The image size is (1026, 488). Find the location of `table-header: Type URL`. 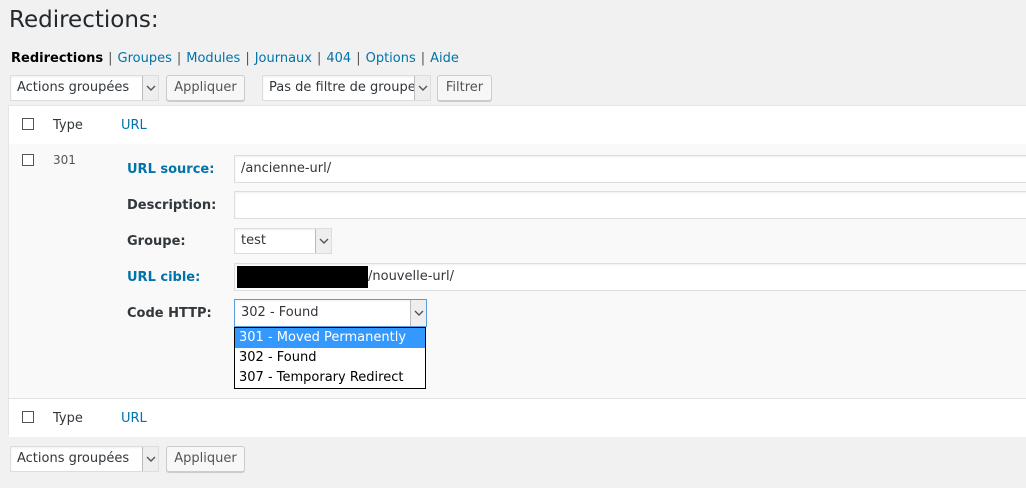

table-header: Type URL is located at coordinates (517, 125).